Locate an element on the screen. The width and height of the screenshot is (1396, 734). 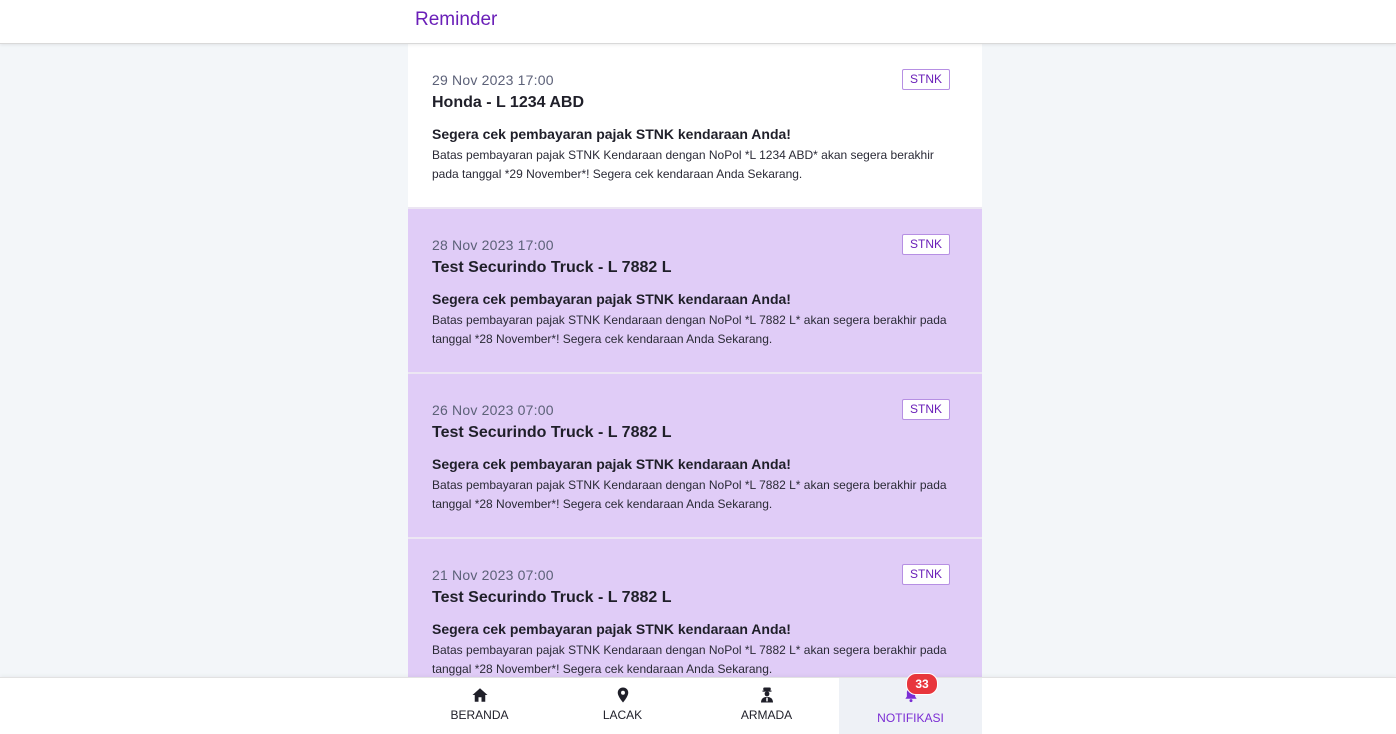
notification-title: Honda - L 1234 ABD is located at coordinates (508, 102).